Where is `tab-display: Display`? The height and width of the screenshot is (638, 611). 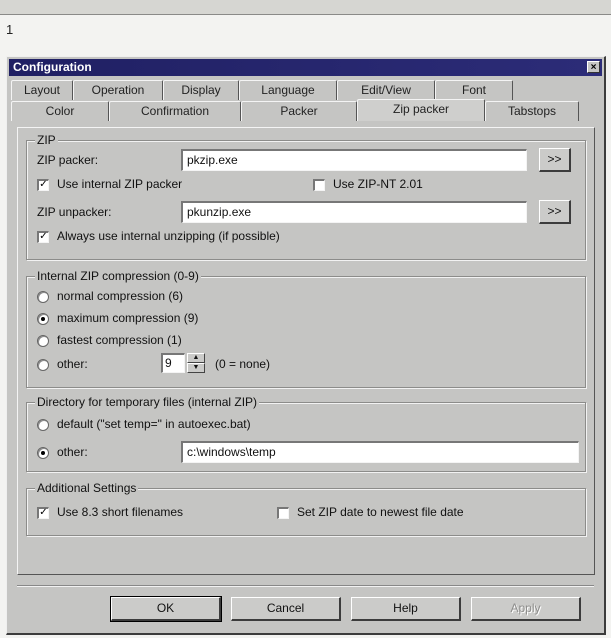 tab-display: Display is located at coordinates (201, 90).